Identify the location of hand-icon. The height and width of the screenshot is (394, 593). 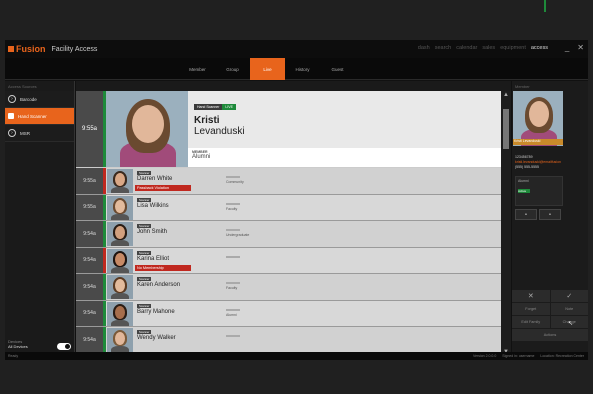
(11, 116).